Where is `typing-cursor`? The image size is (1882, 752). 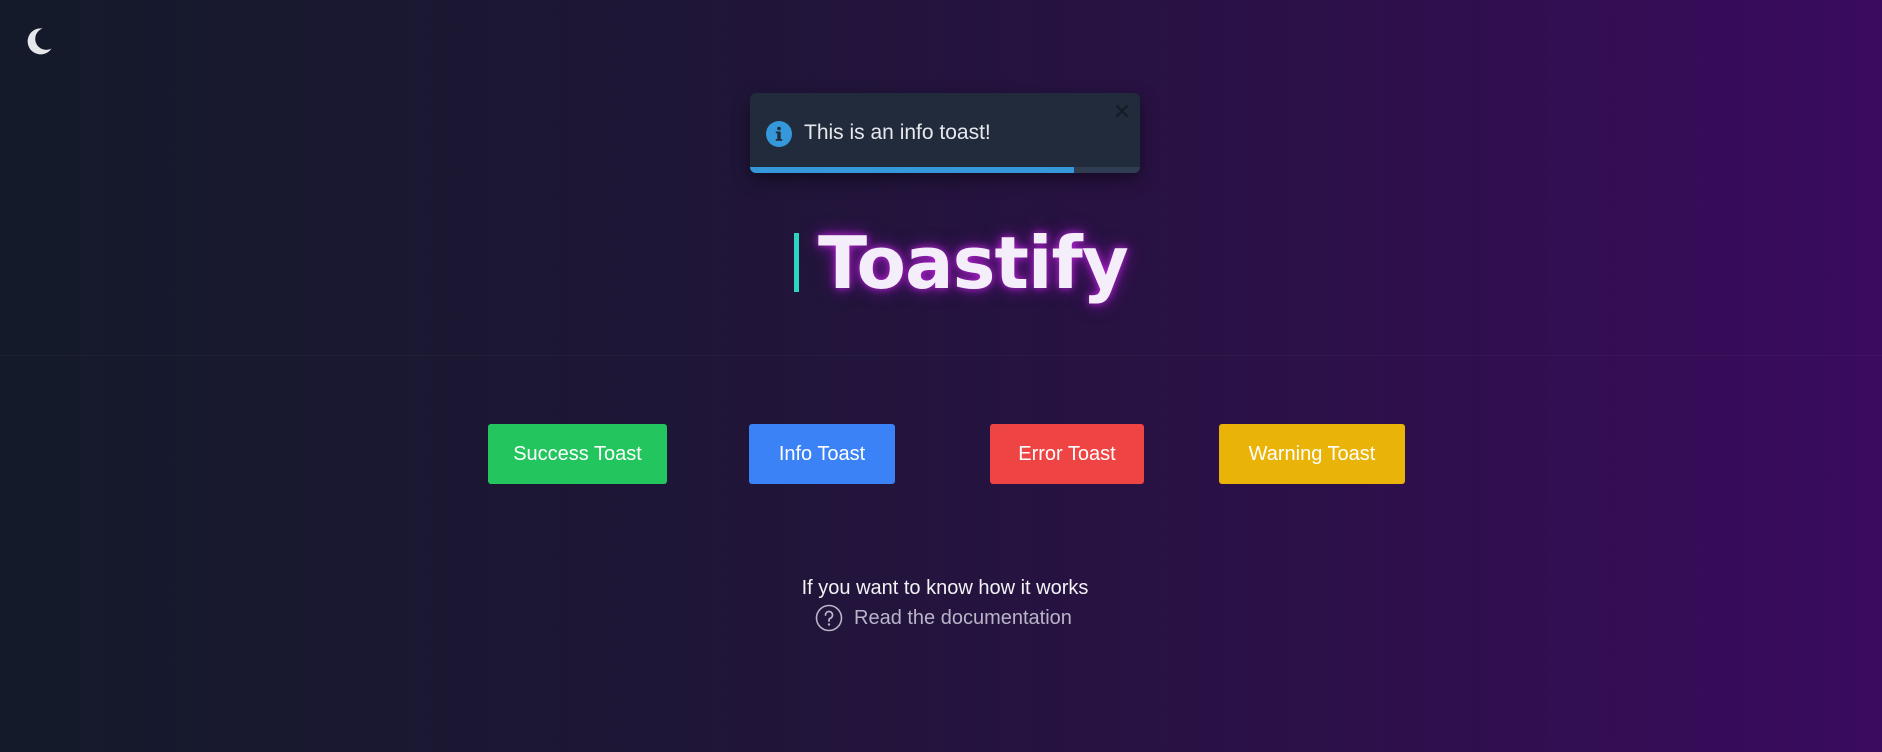
typing-cursor is located at coordinates (796, 262).